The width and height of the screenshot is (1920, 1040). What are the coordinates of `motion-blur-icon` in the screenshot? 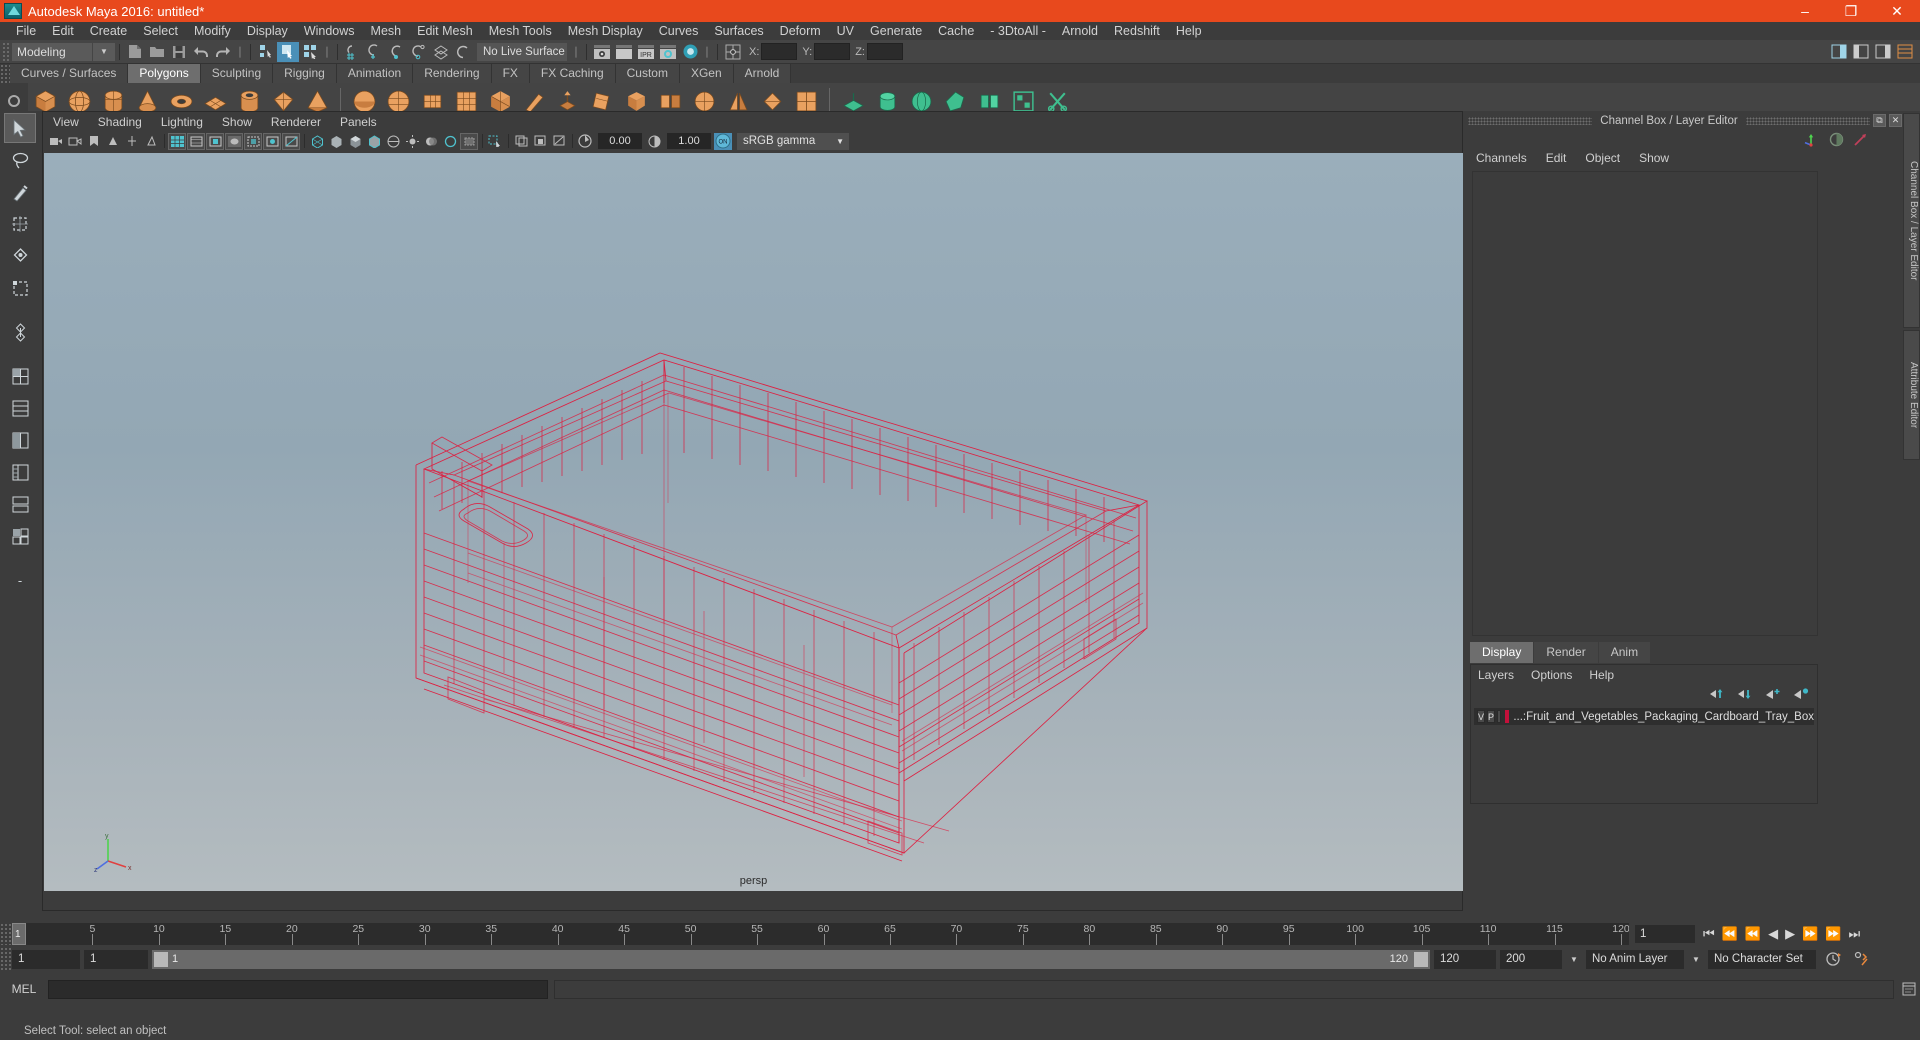 It's located at (469, 141).